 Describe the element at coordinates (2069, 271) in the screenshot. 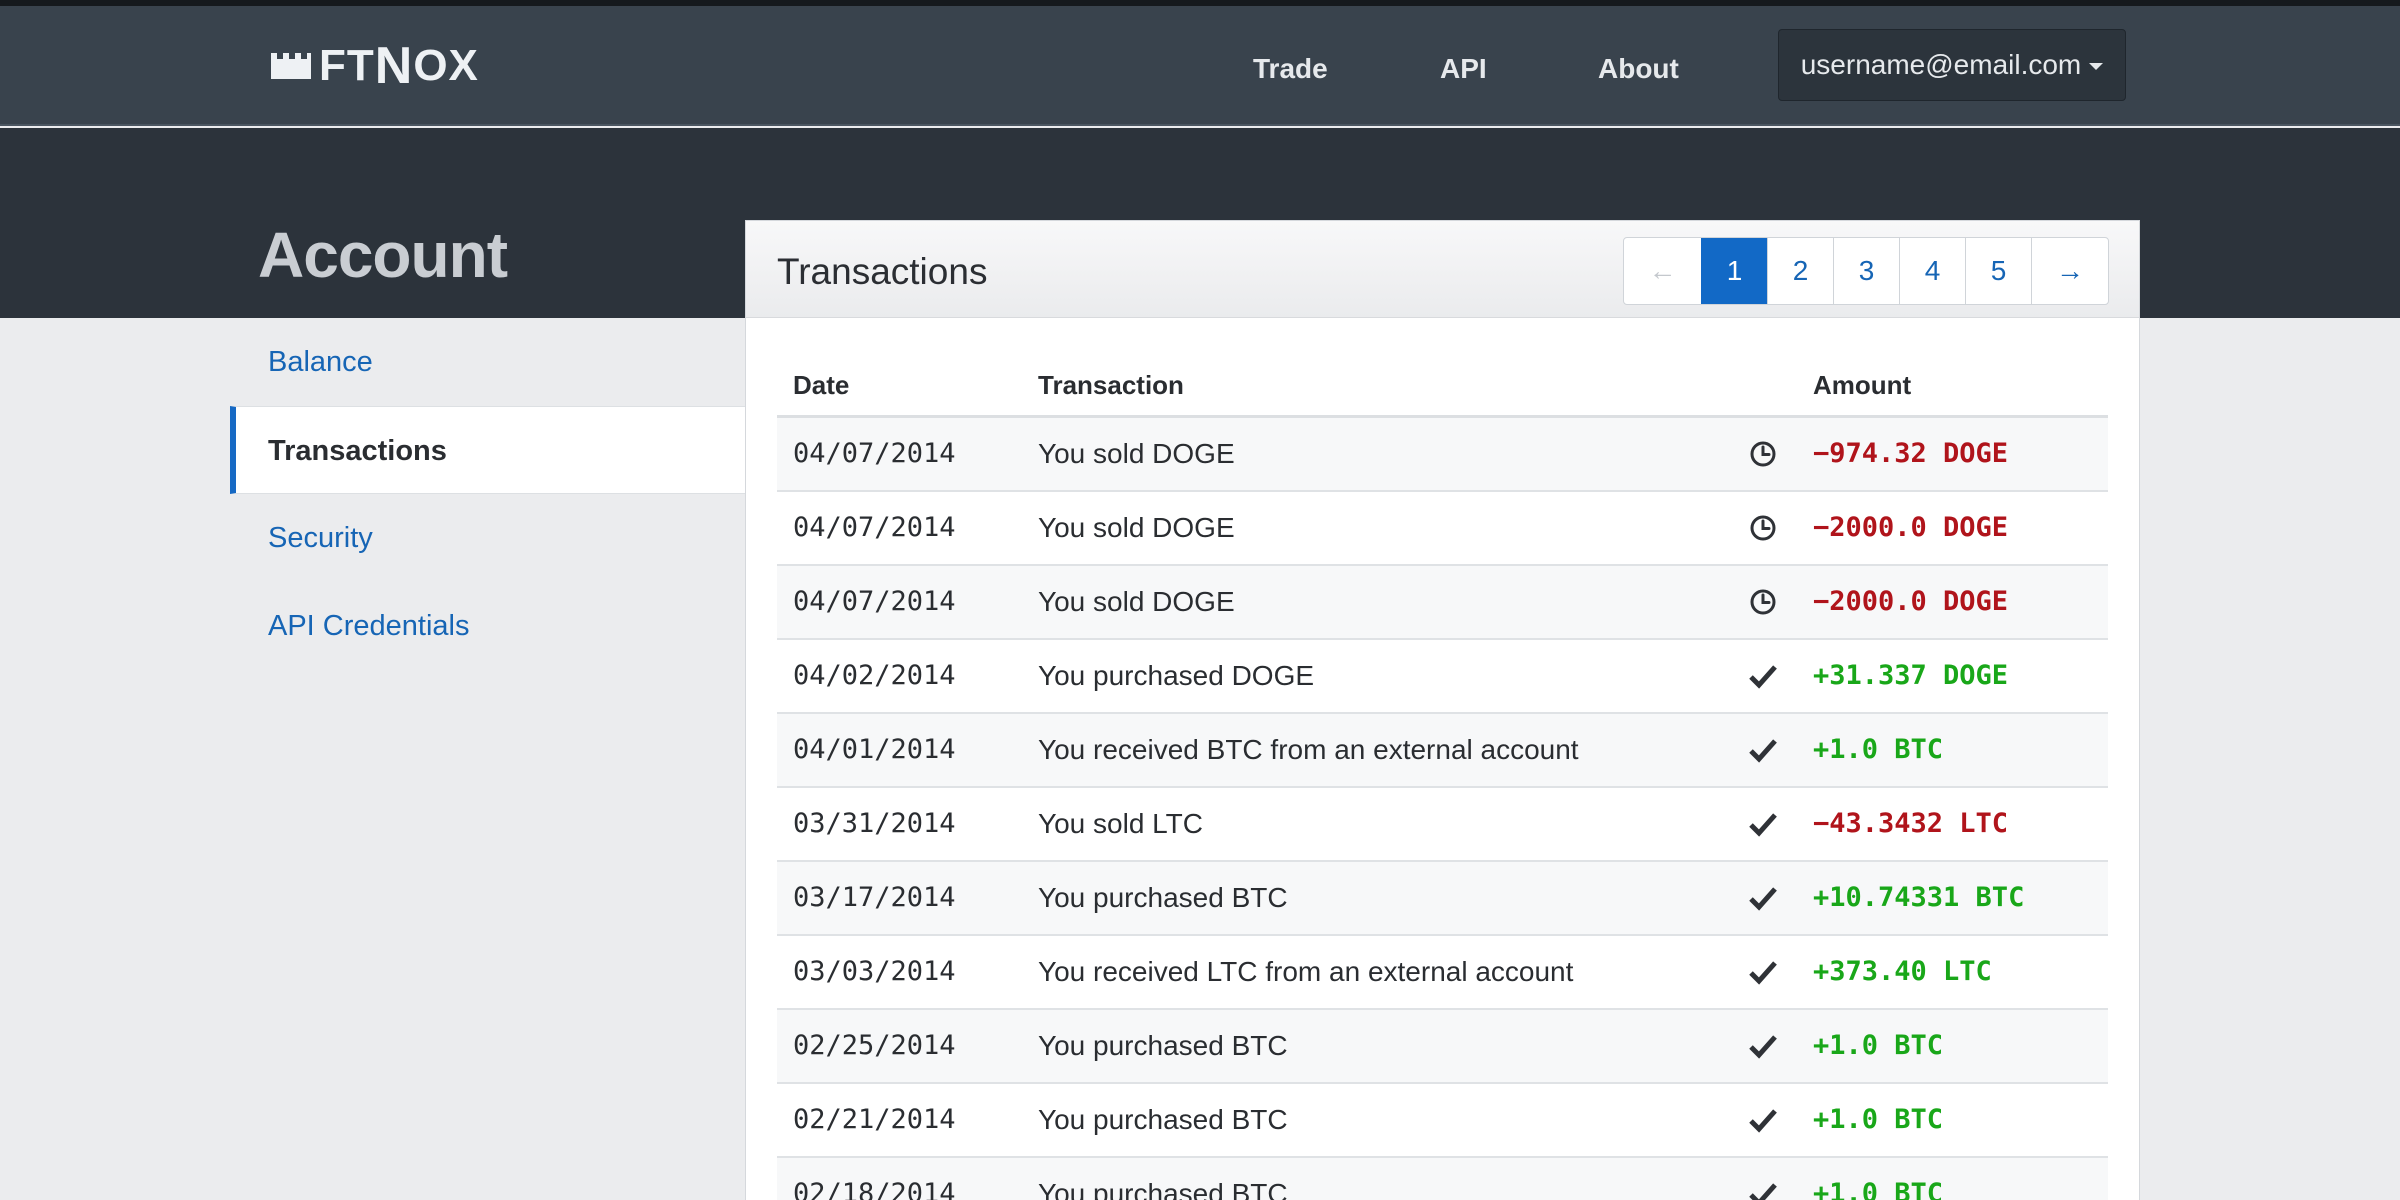

I see `pagination-next: →` at that location.